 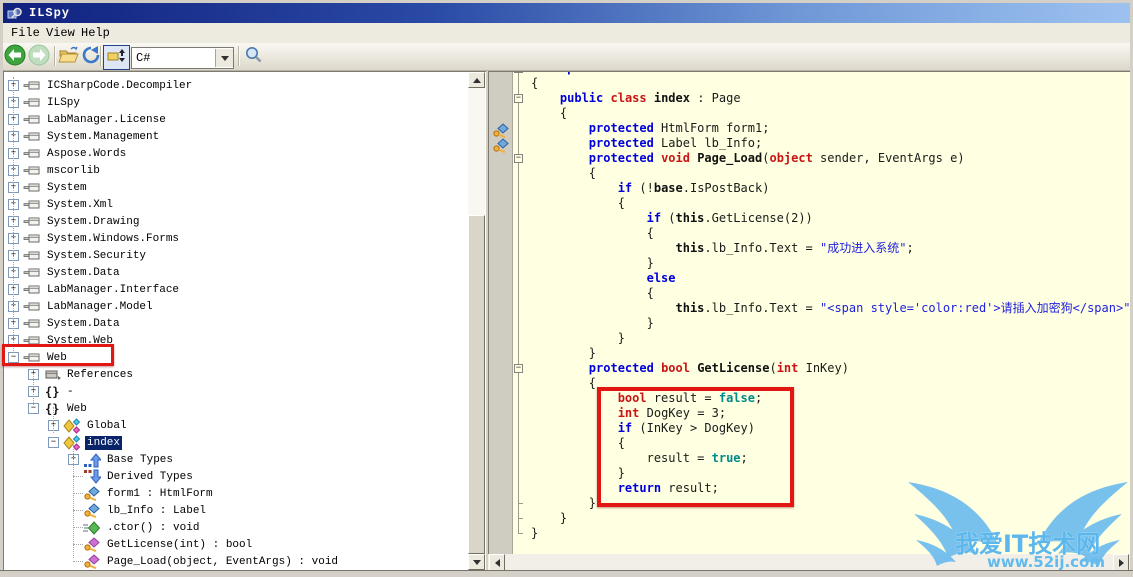 I want to click on menu-help: Help, so click(x=95, y=33).